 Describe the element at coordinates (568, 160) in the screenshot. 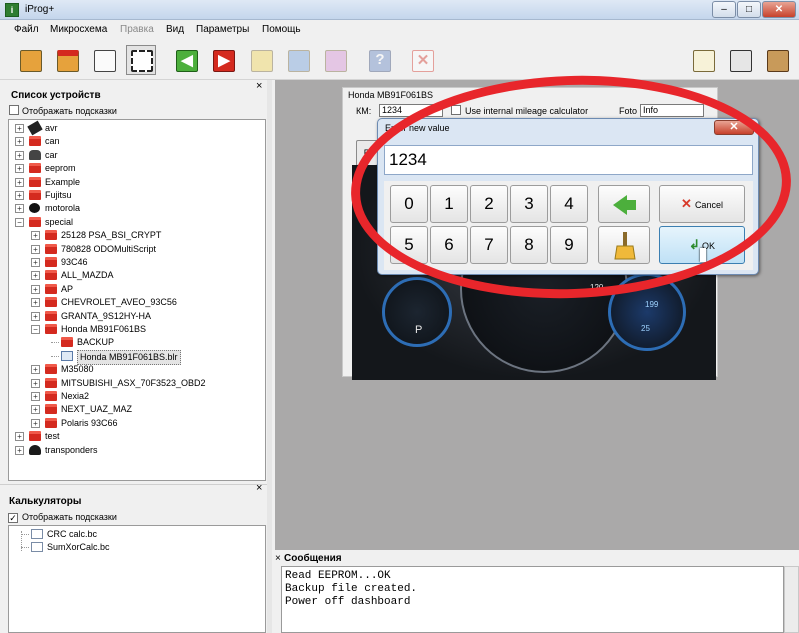

I see `value-input: 1234` at that location.